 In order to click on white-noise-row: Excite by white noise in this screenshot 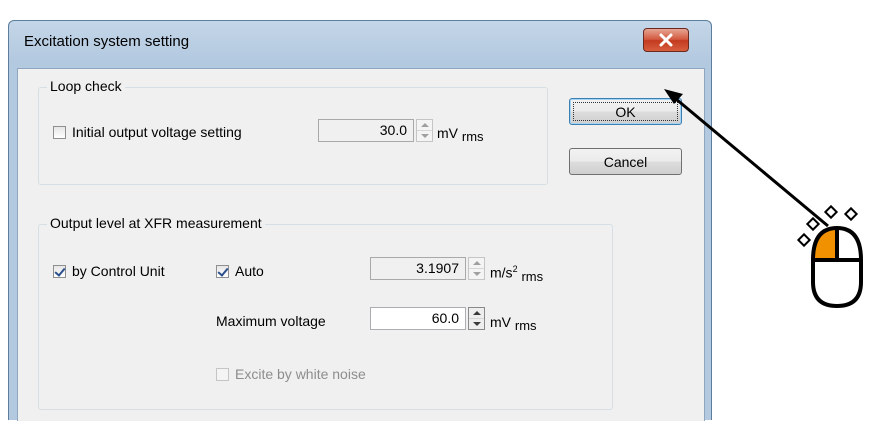, I will do `click(291, 374)`.